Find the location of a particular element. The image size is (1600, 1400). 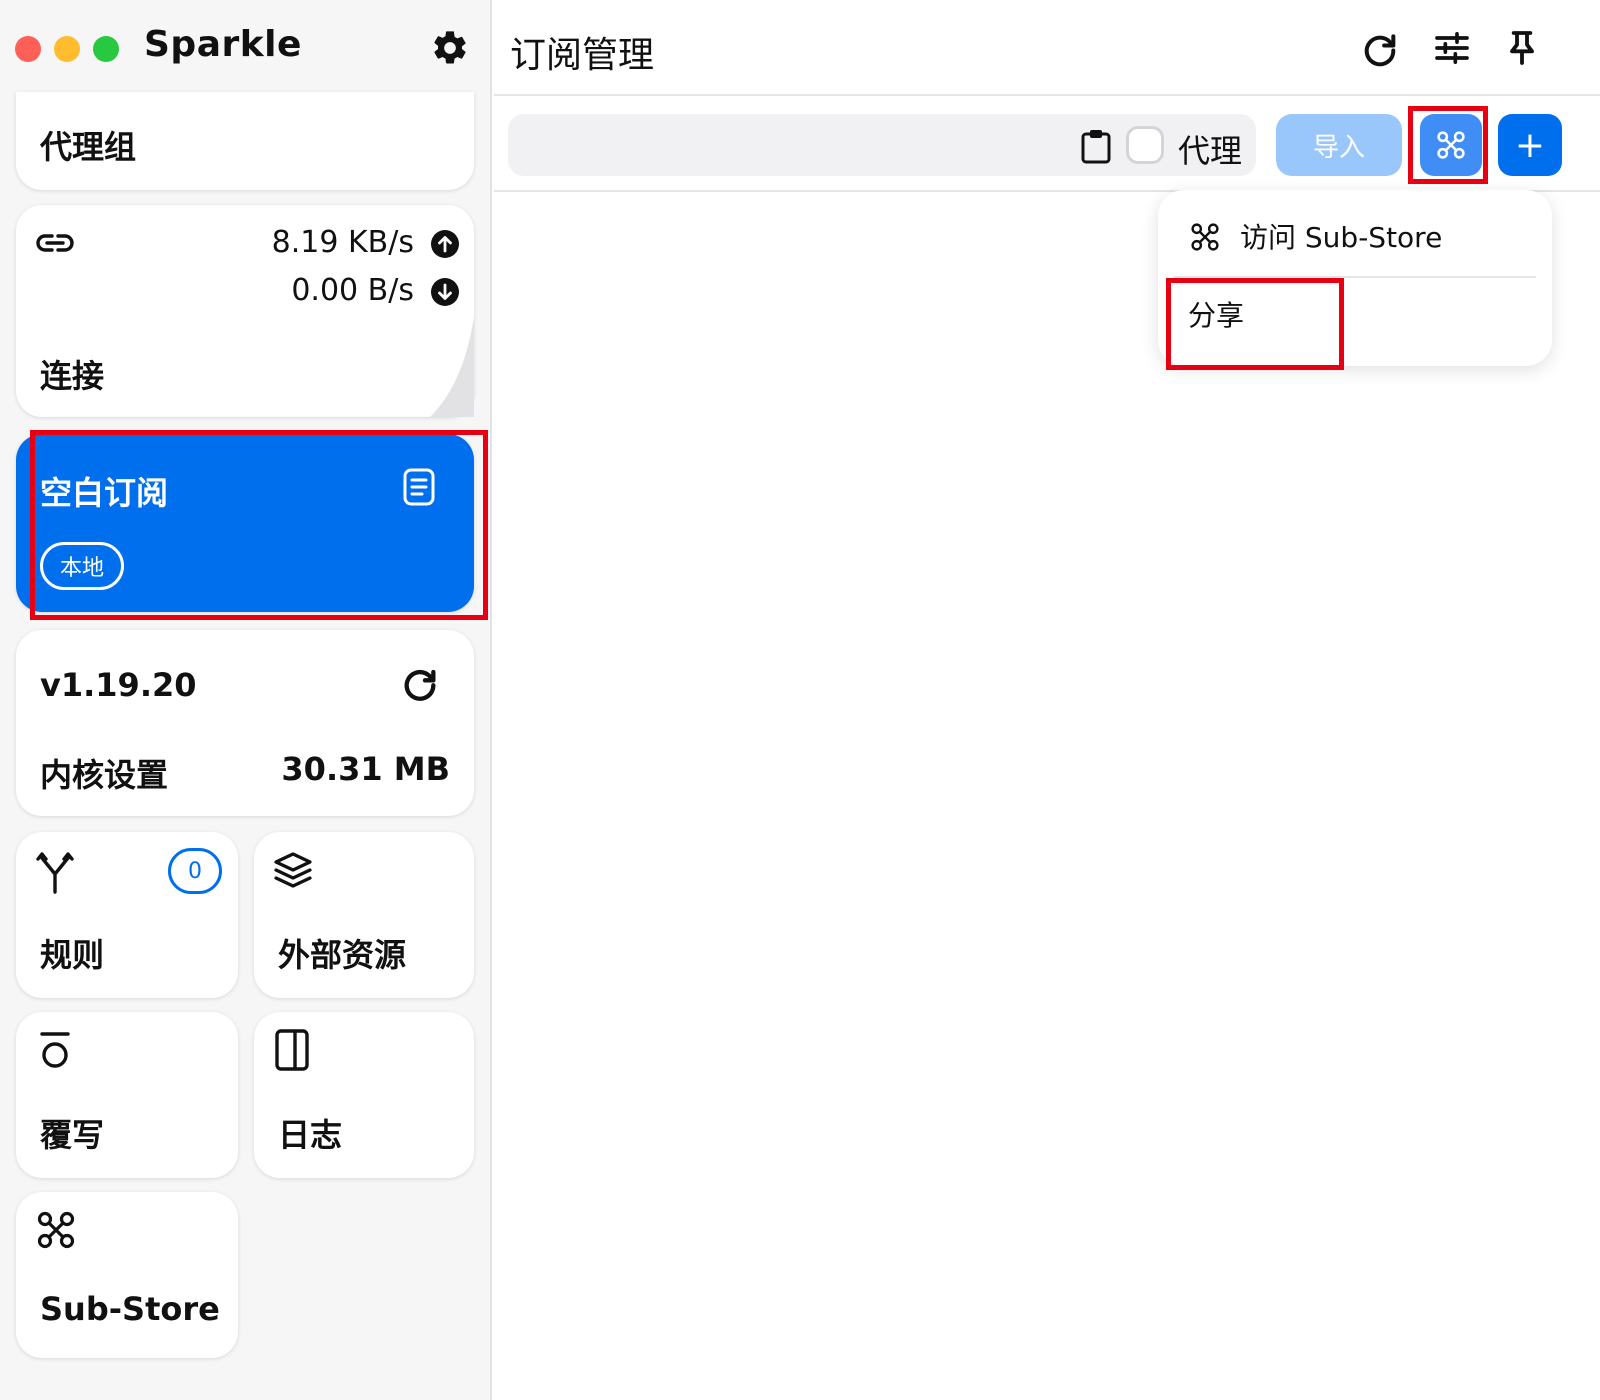

override-label: 覆写 is located at coordinates (72, 1135).